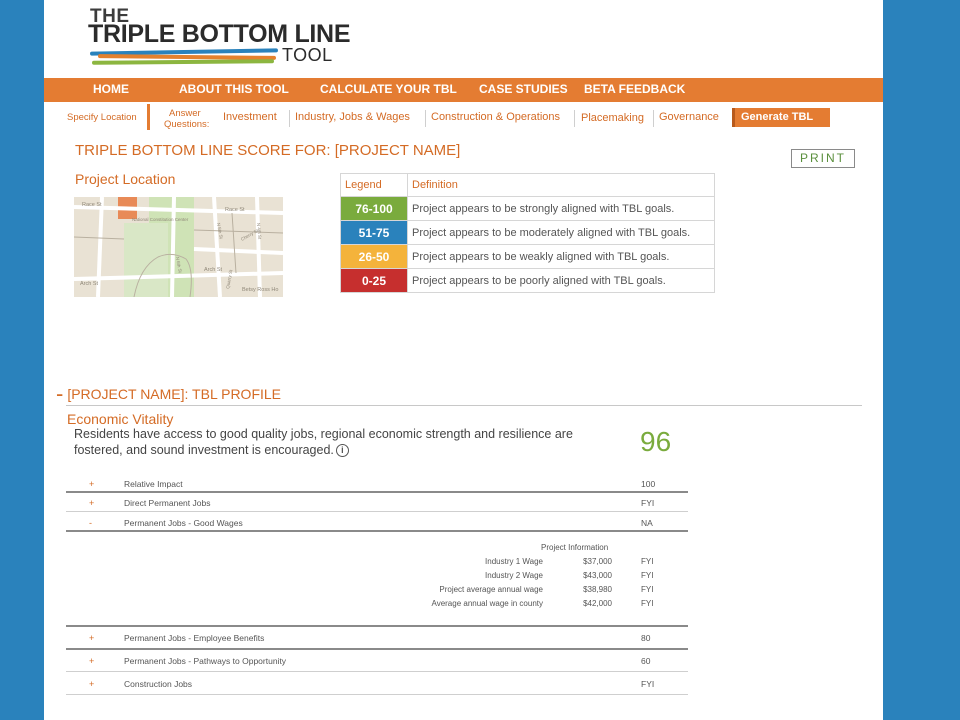 The width and height of the screenshot is (960, 720). I want to click on profile-heading: - [PROJECT NAME]: TBL PROFILE, so click(169, 392).